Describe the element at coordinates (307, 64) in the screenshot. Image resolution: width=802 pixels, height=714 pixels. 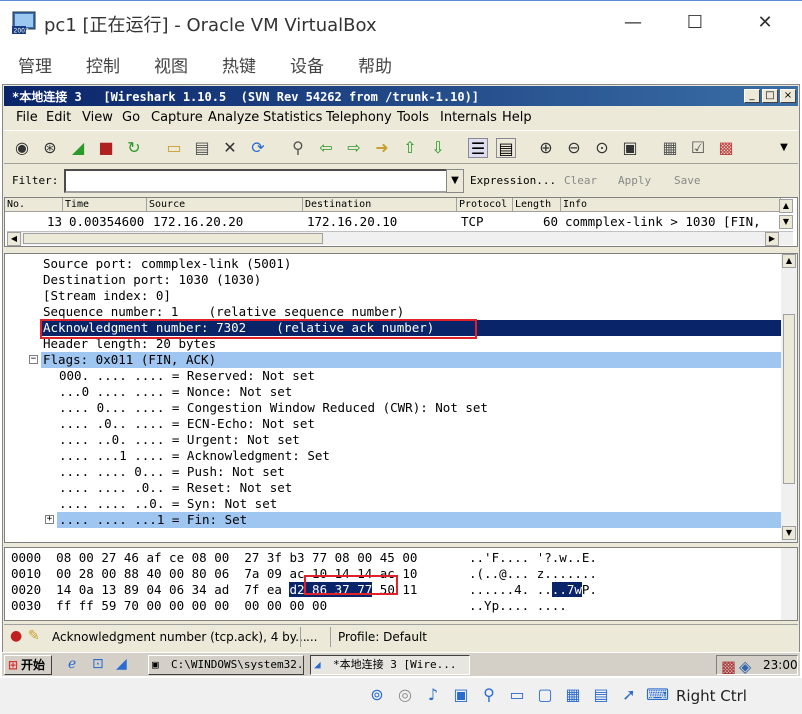
I see `menu-devices: 设备` at that location.